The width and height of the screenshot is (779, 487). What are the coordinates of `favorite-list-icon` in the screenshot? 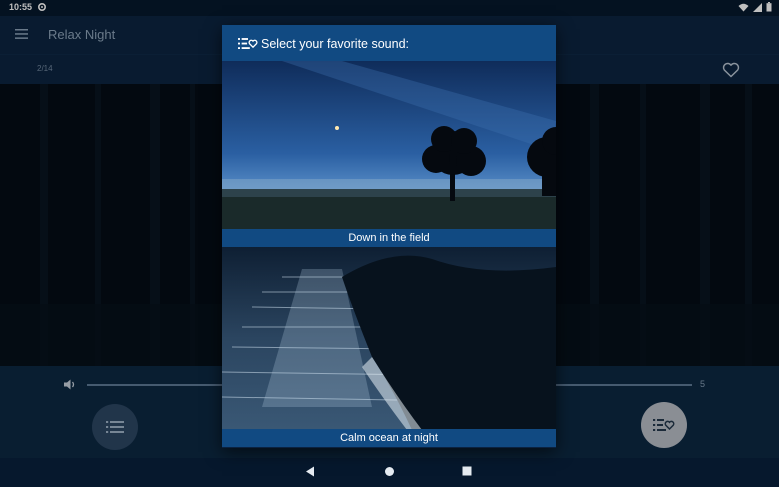 It's located at (248, 43).